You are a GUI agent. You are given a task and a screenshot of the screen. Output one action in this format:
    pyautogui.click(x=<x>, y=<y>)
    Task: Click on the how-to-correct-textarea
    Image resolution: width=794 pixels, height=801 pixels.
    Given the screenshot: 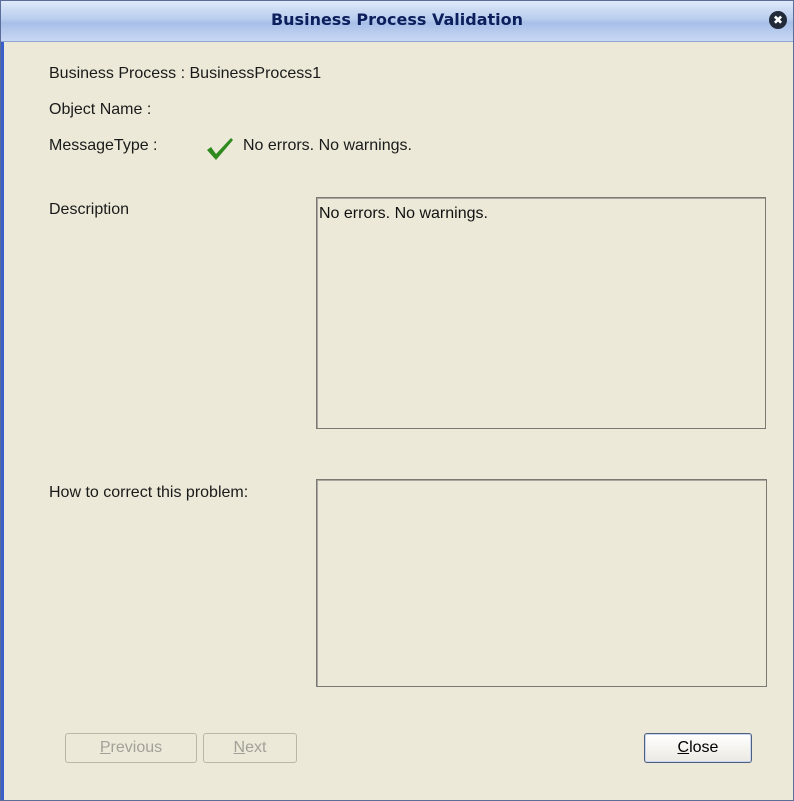 What is the action you would take?
    pyautogui.click(x=541, y=583)
    